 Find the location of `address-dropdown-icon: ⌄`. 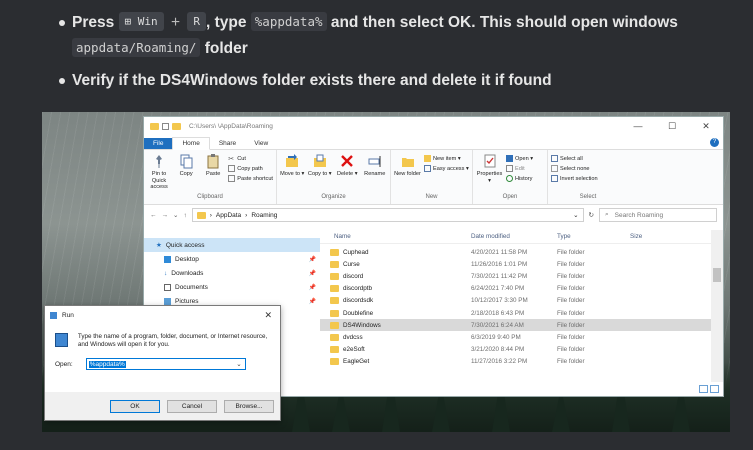

address-dropdown-icon: ⌄ is located at coordinates (575, 215).